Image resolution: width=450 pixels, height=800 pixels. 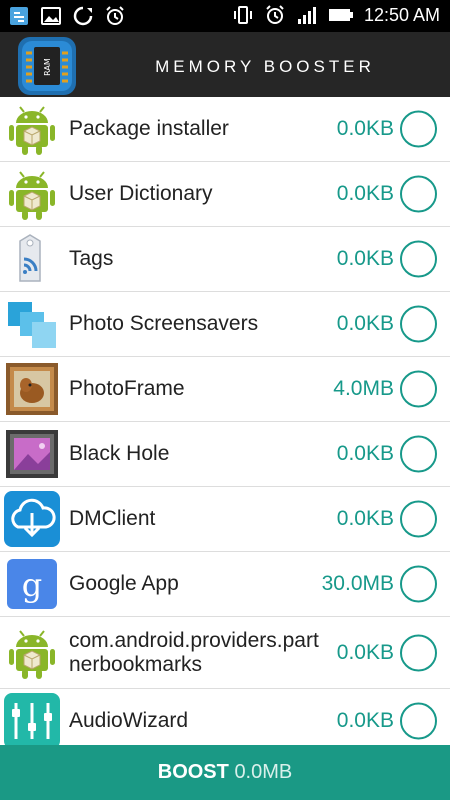 What do you see at coordinates (32, 454) in the screenshot?
I see `black-hole-icon` at bounding box center [32, 454].